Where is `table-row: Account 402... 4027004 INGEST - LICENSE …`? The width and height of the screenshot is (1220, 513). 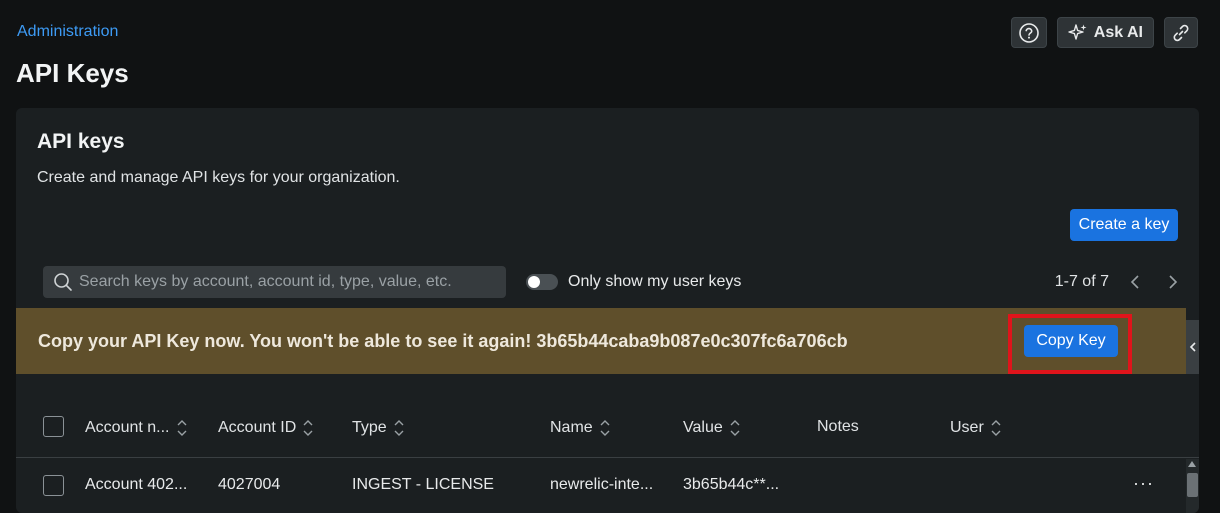 table-row: Account 402... 4027004 INGEST - LICENSE … is located at coordinates (601, 486).